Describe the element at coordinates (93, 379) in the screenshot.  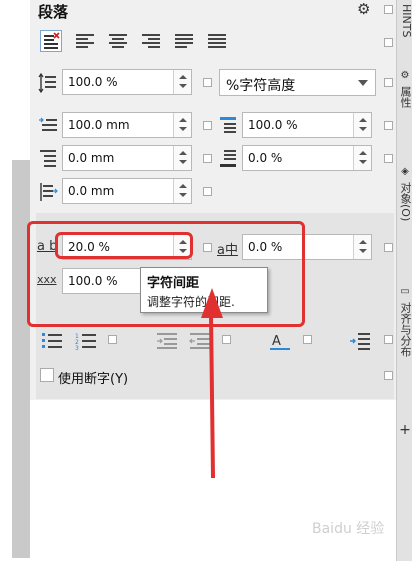
I see `hyphenation-label: 使用断字(Y)` at that location.